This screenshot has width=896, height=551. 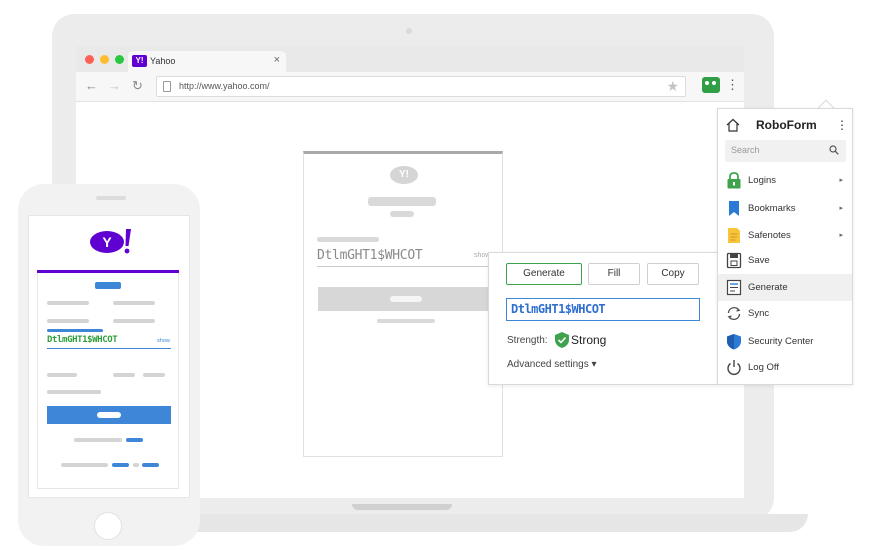 I want to click on phone-sign-in-label, so click(x=109, y=415).